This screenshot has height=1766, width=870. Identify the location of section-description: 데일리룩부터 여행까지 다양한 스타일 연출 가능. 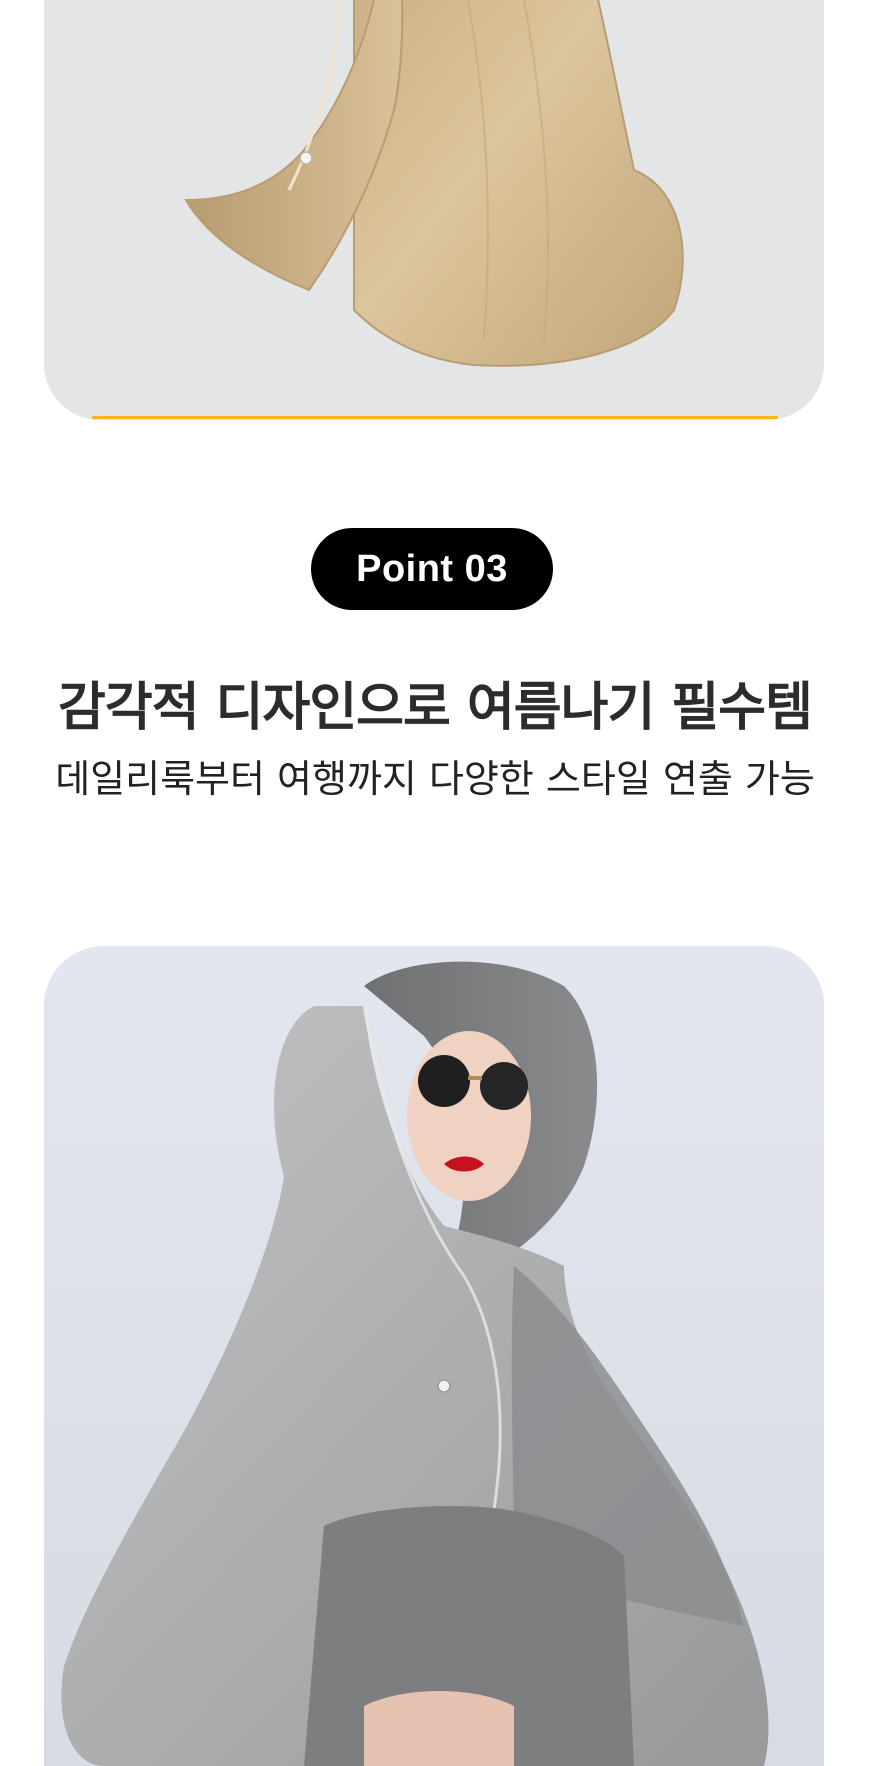
(435, 779).